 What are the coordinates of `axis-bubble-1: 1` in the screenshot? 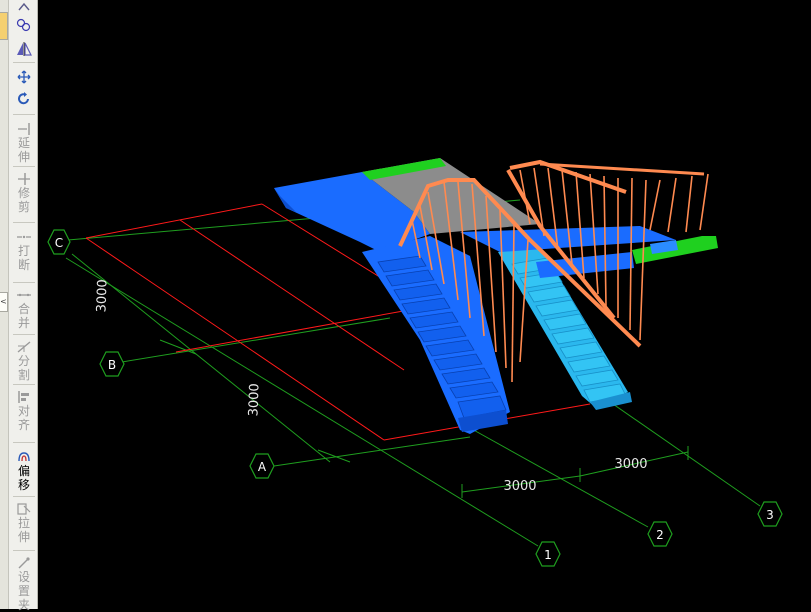 It's located at (548, 554).